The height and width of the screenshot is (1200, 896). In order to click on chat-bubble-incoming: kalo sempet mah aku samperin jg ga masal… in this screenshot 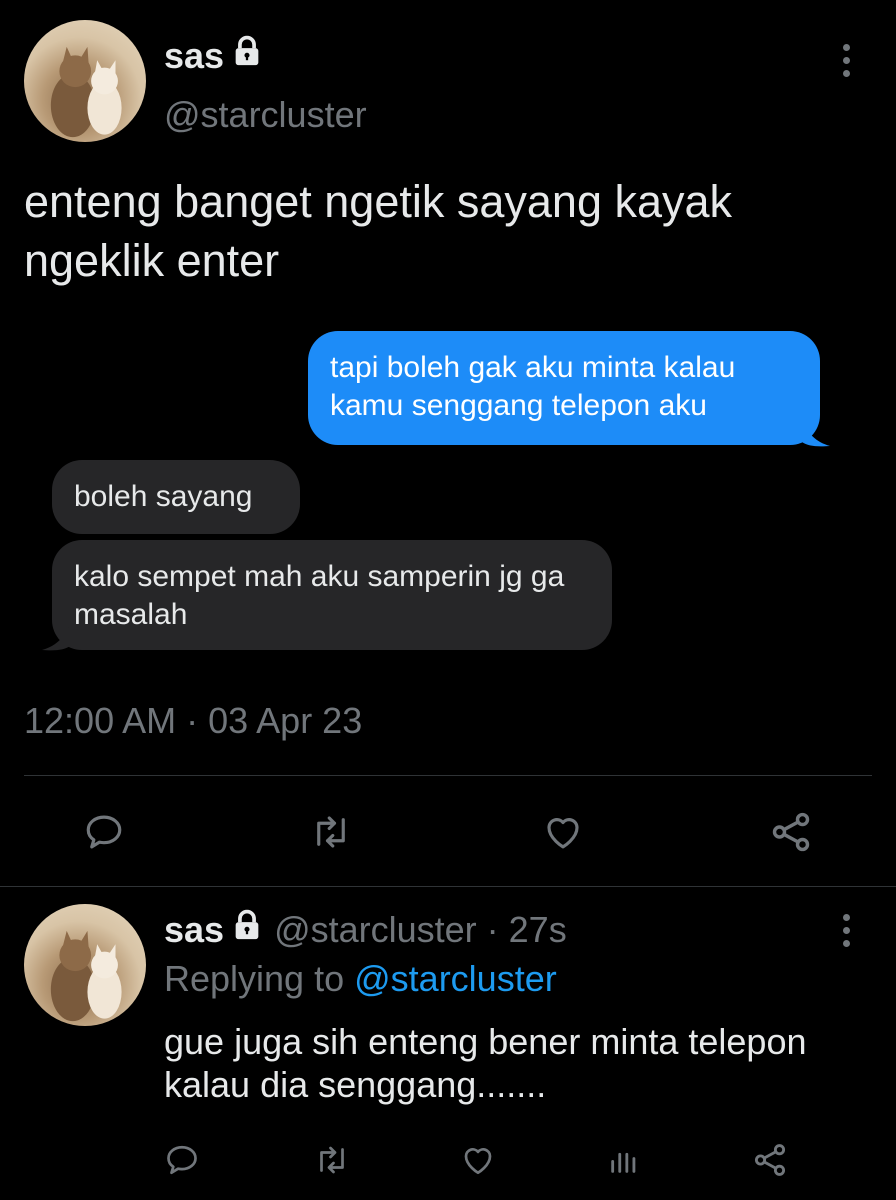, I will do `click(332, 595)`.